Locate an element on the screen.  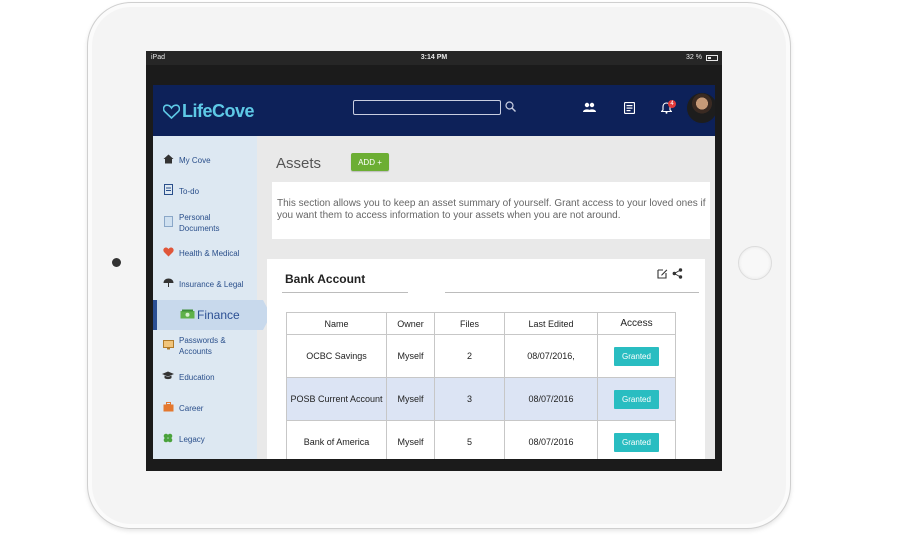
sidebar-item-to-do: To-do is located at coordinates (205, 191).